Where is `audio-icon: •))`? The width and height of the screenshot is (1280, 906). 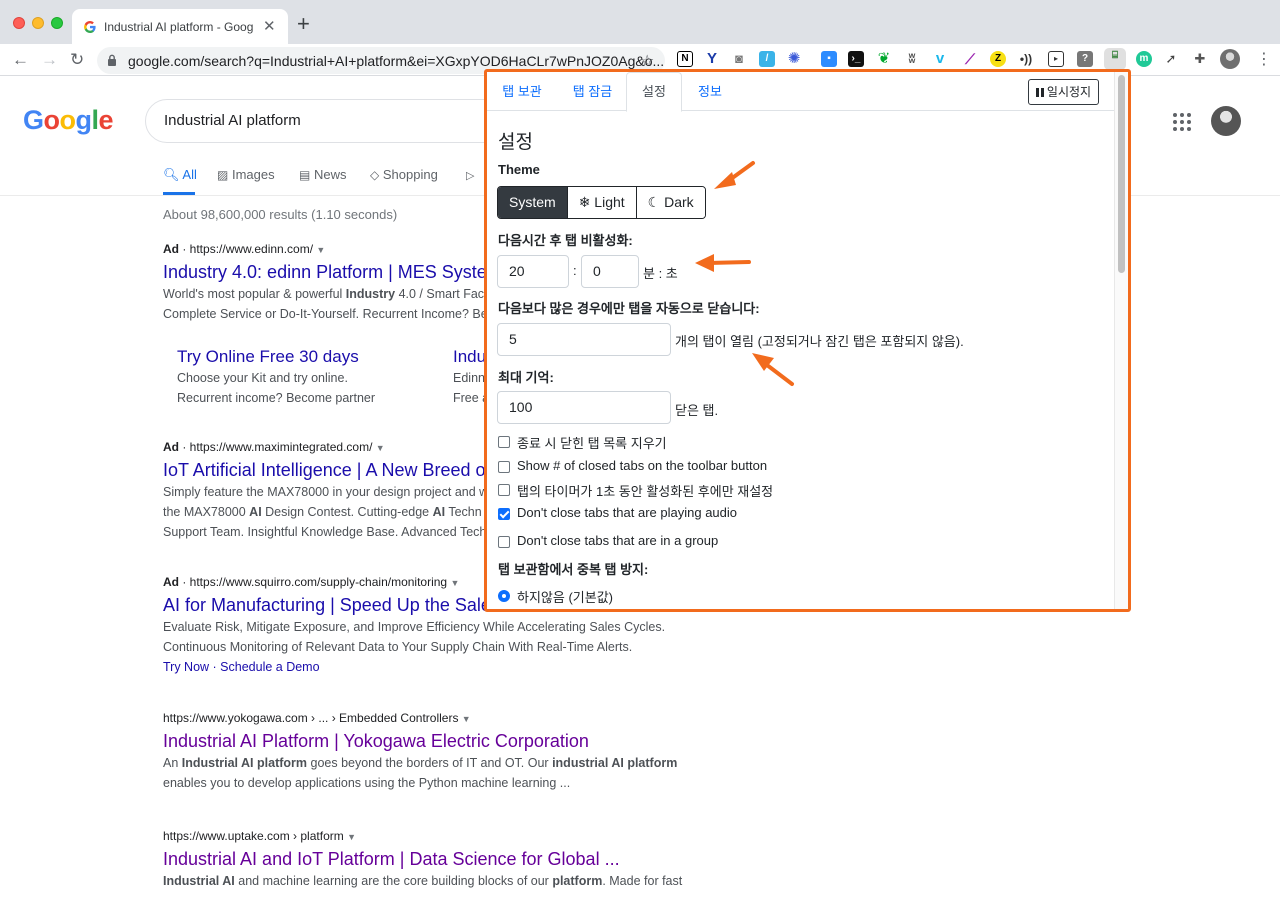 audio-icon: •)) is located at coordinates (1026, 59).